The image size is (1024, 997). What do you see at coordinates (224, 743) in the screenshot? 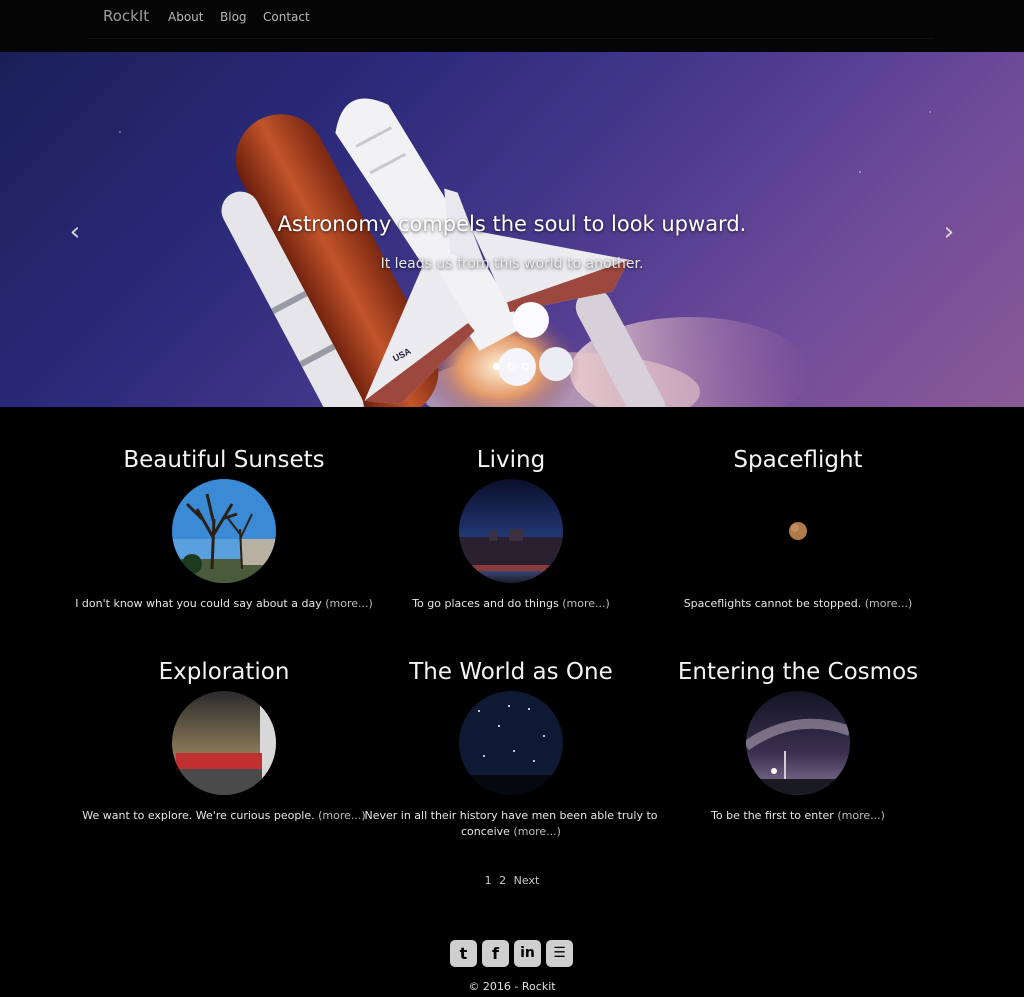
I see `exploration-group-thumbnail` at bounding box center [224, 743].